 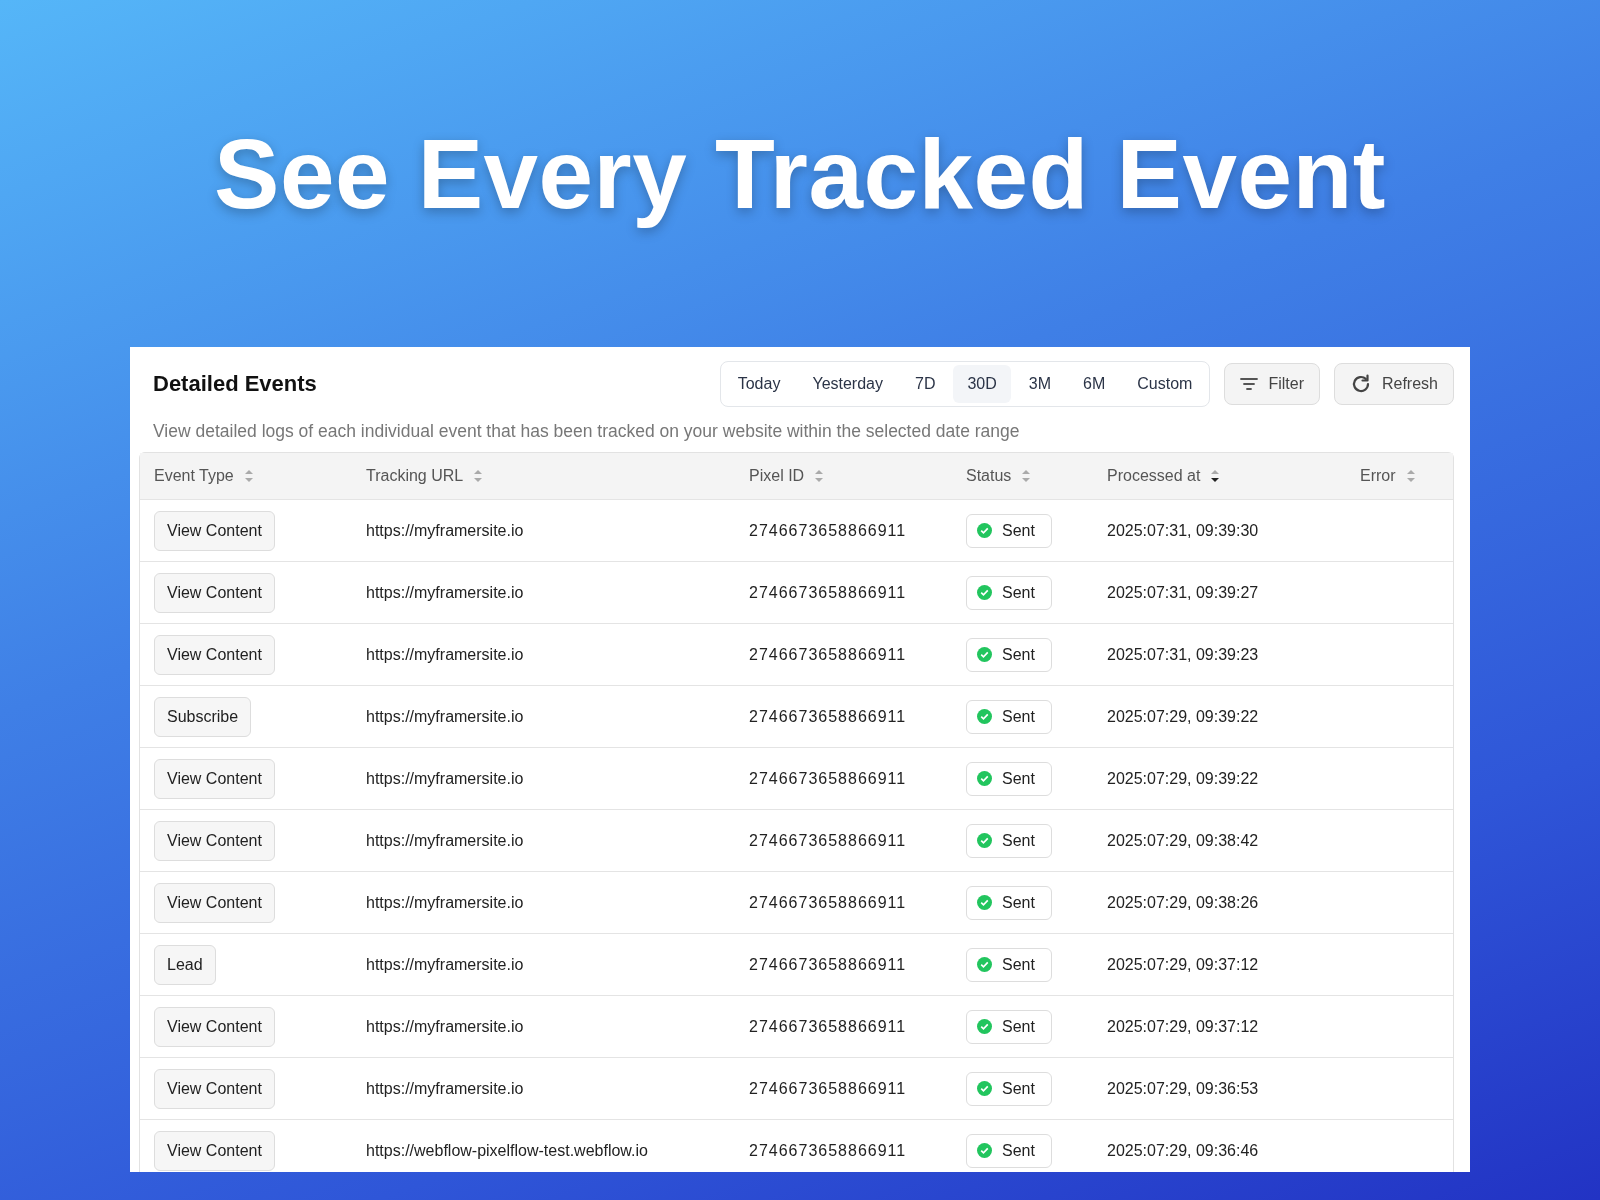 What do you see at coordinates (1215, 476) in the screenshot?
I see `sort-icon` at bounding box center [1215, 476].